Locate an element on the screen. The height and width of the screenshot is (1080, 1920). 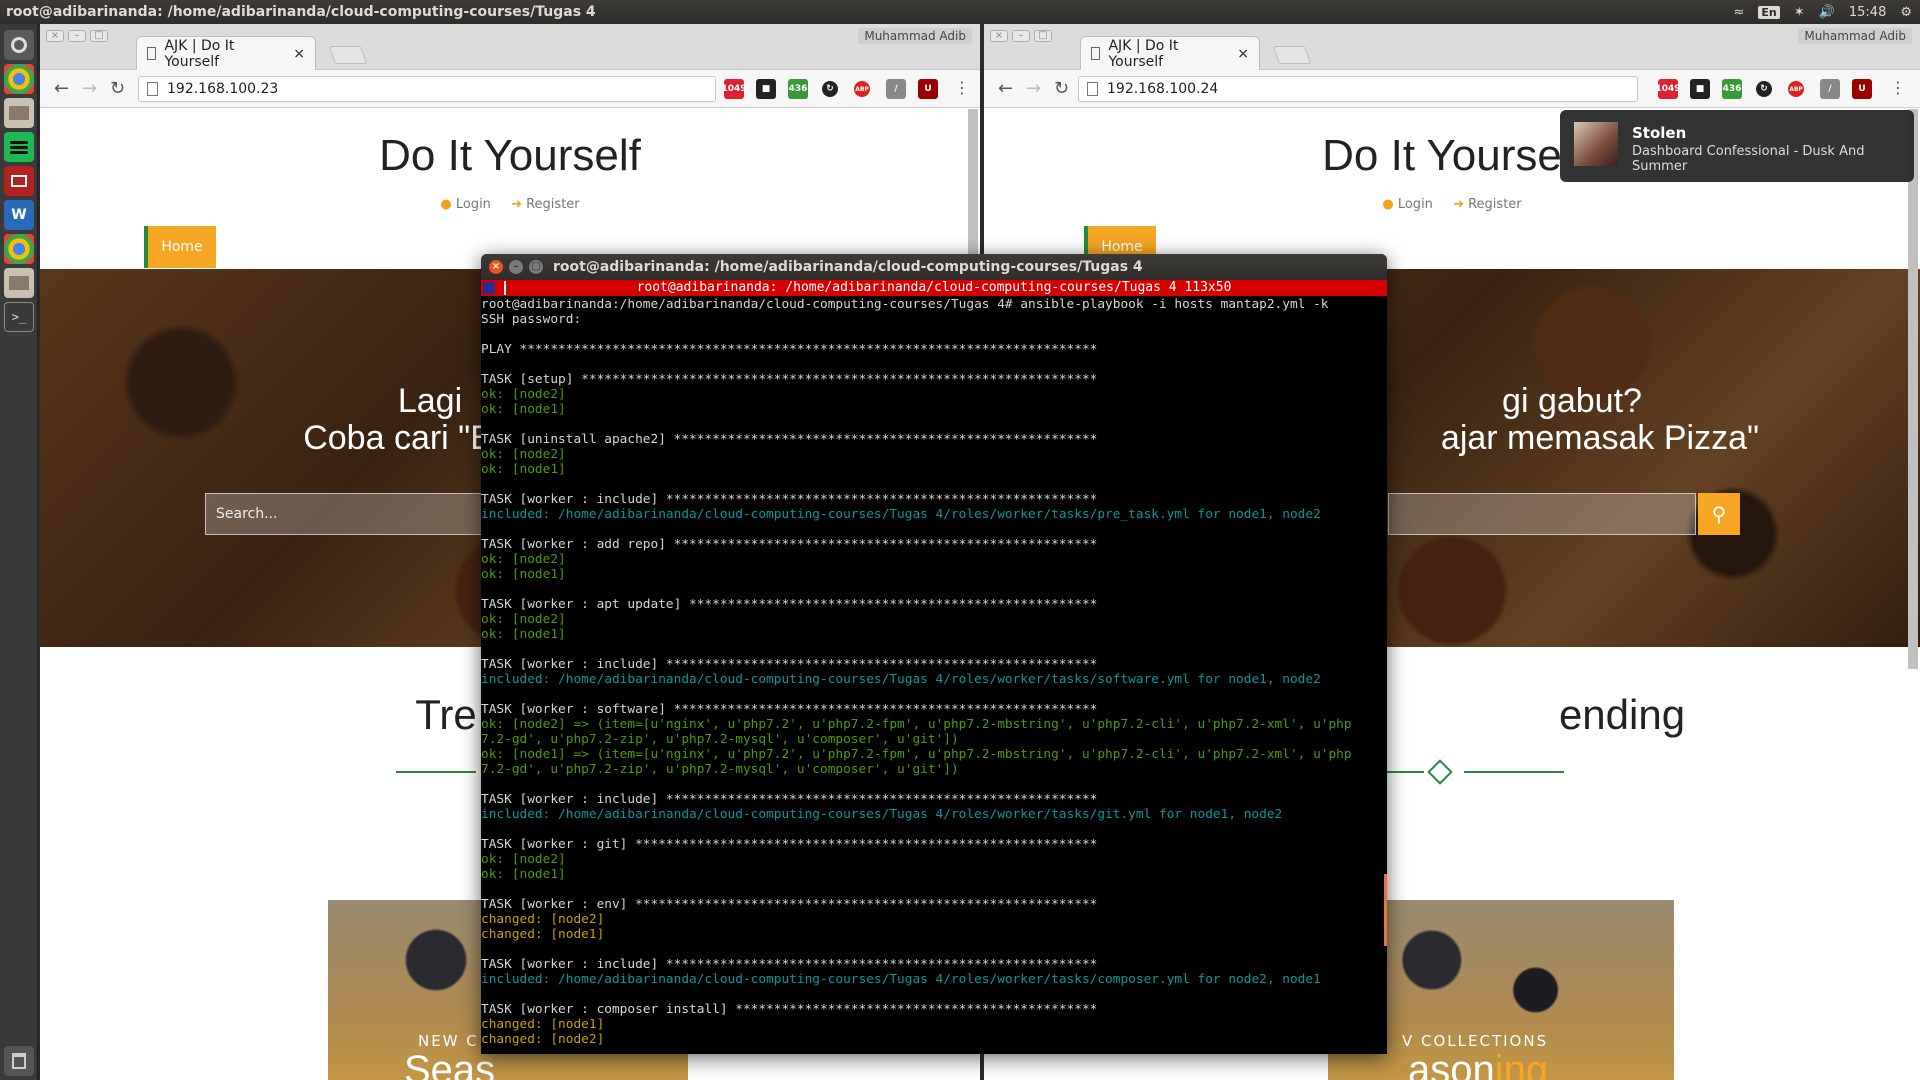
abp-label: ABP is located at coordinates (1796, 89).